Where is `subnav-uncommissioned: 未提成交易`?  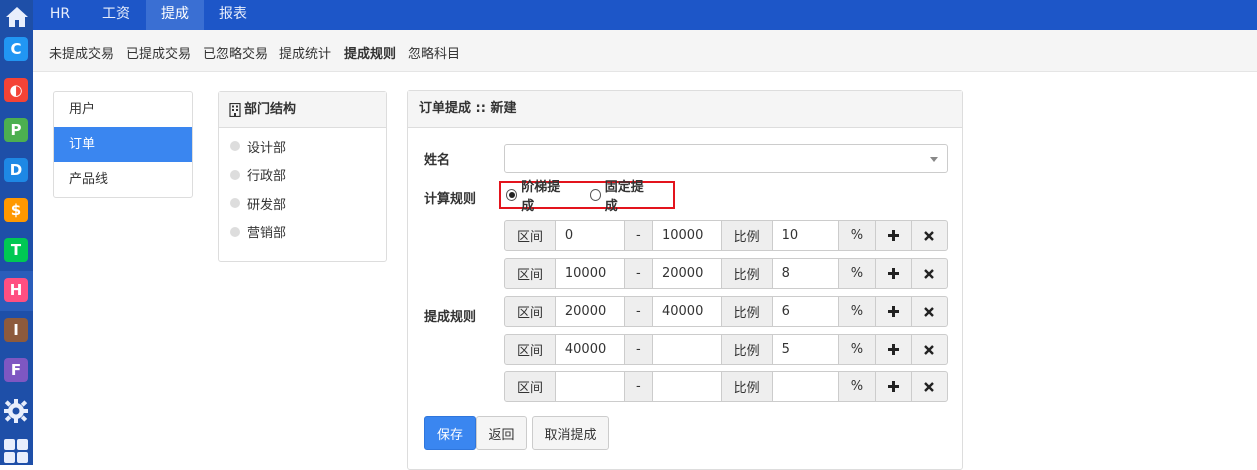
subnav-uncommissioned: 未提成交易 is located at coordinates (81, 52).